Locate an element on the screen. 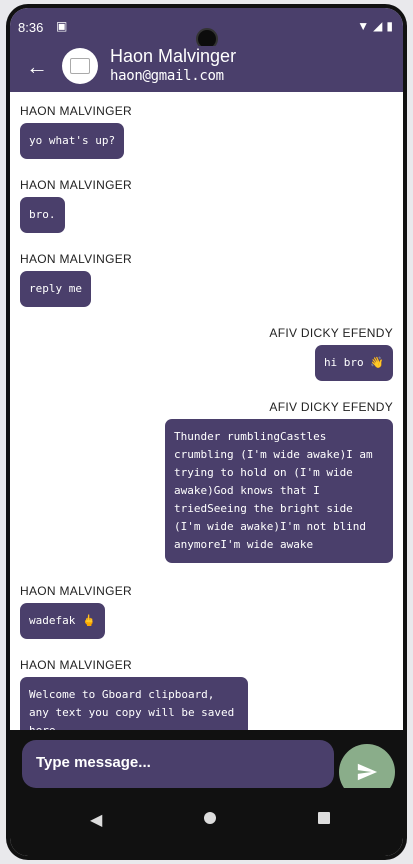  message-bubble: yo what's up? is located at coordinates (72, 141).